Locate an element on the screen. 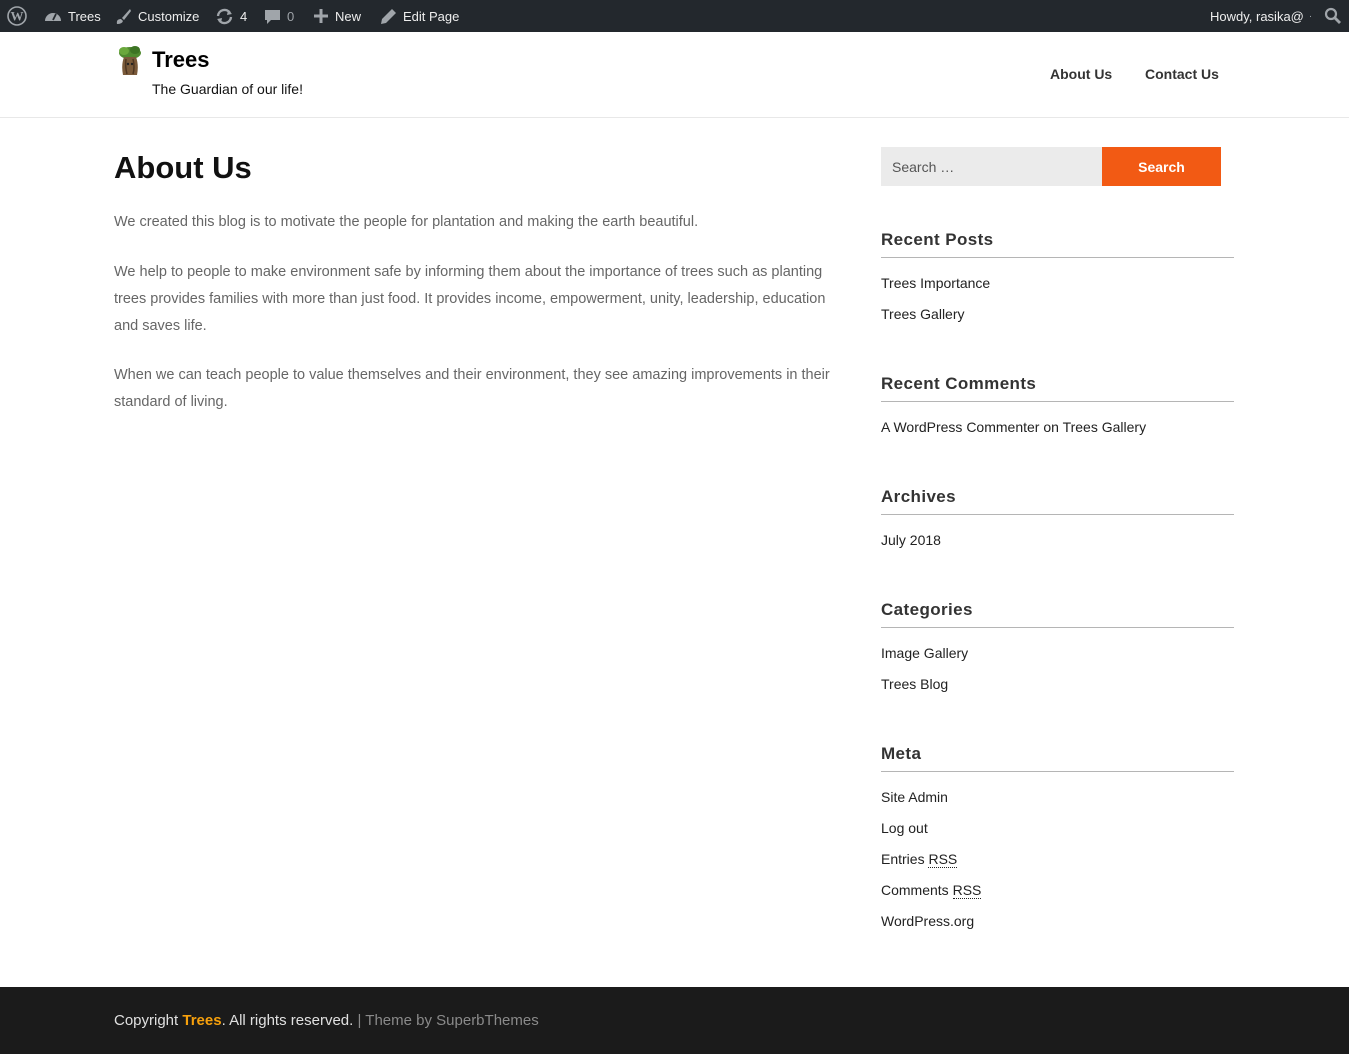 This screenshot has height=1054, width=1349. adminbar-updates: 4 is located at coordinates (231, 16).